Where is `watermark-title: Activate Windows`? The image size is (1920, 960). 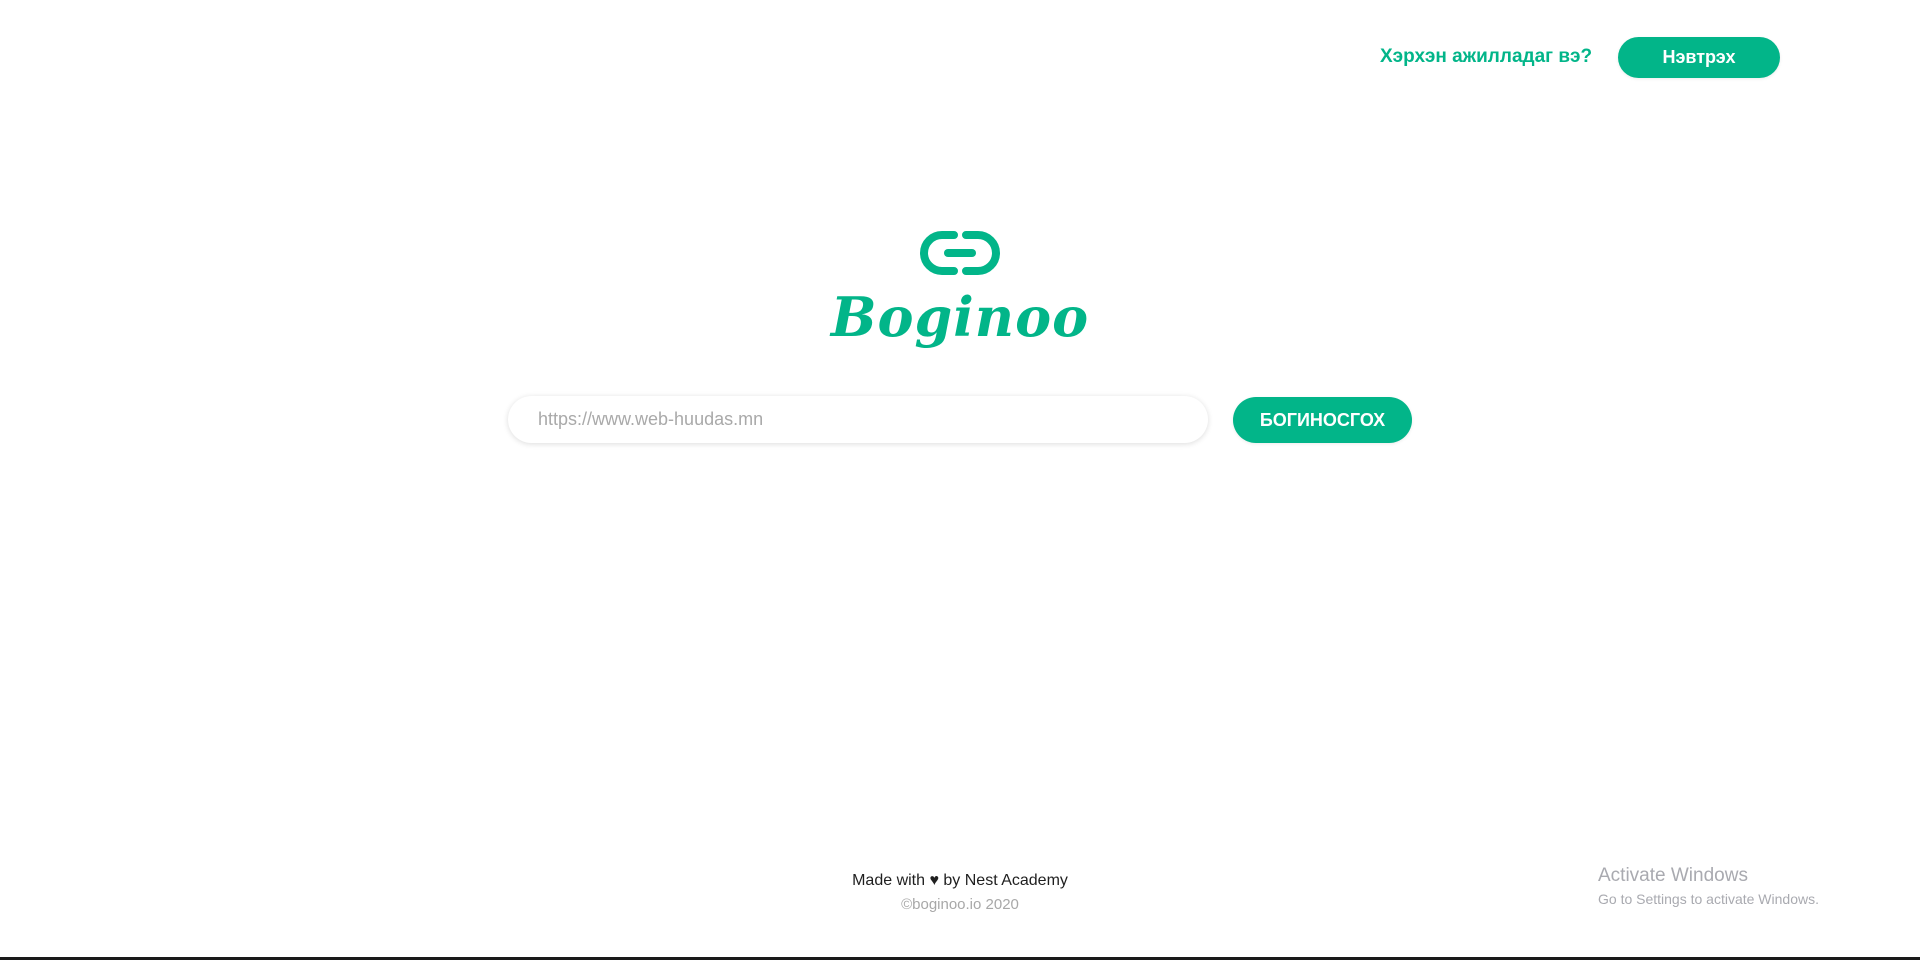
watermark-title: Activate Windows is located at coordinates (1673, 875).